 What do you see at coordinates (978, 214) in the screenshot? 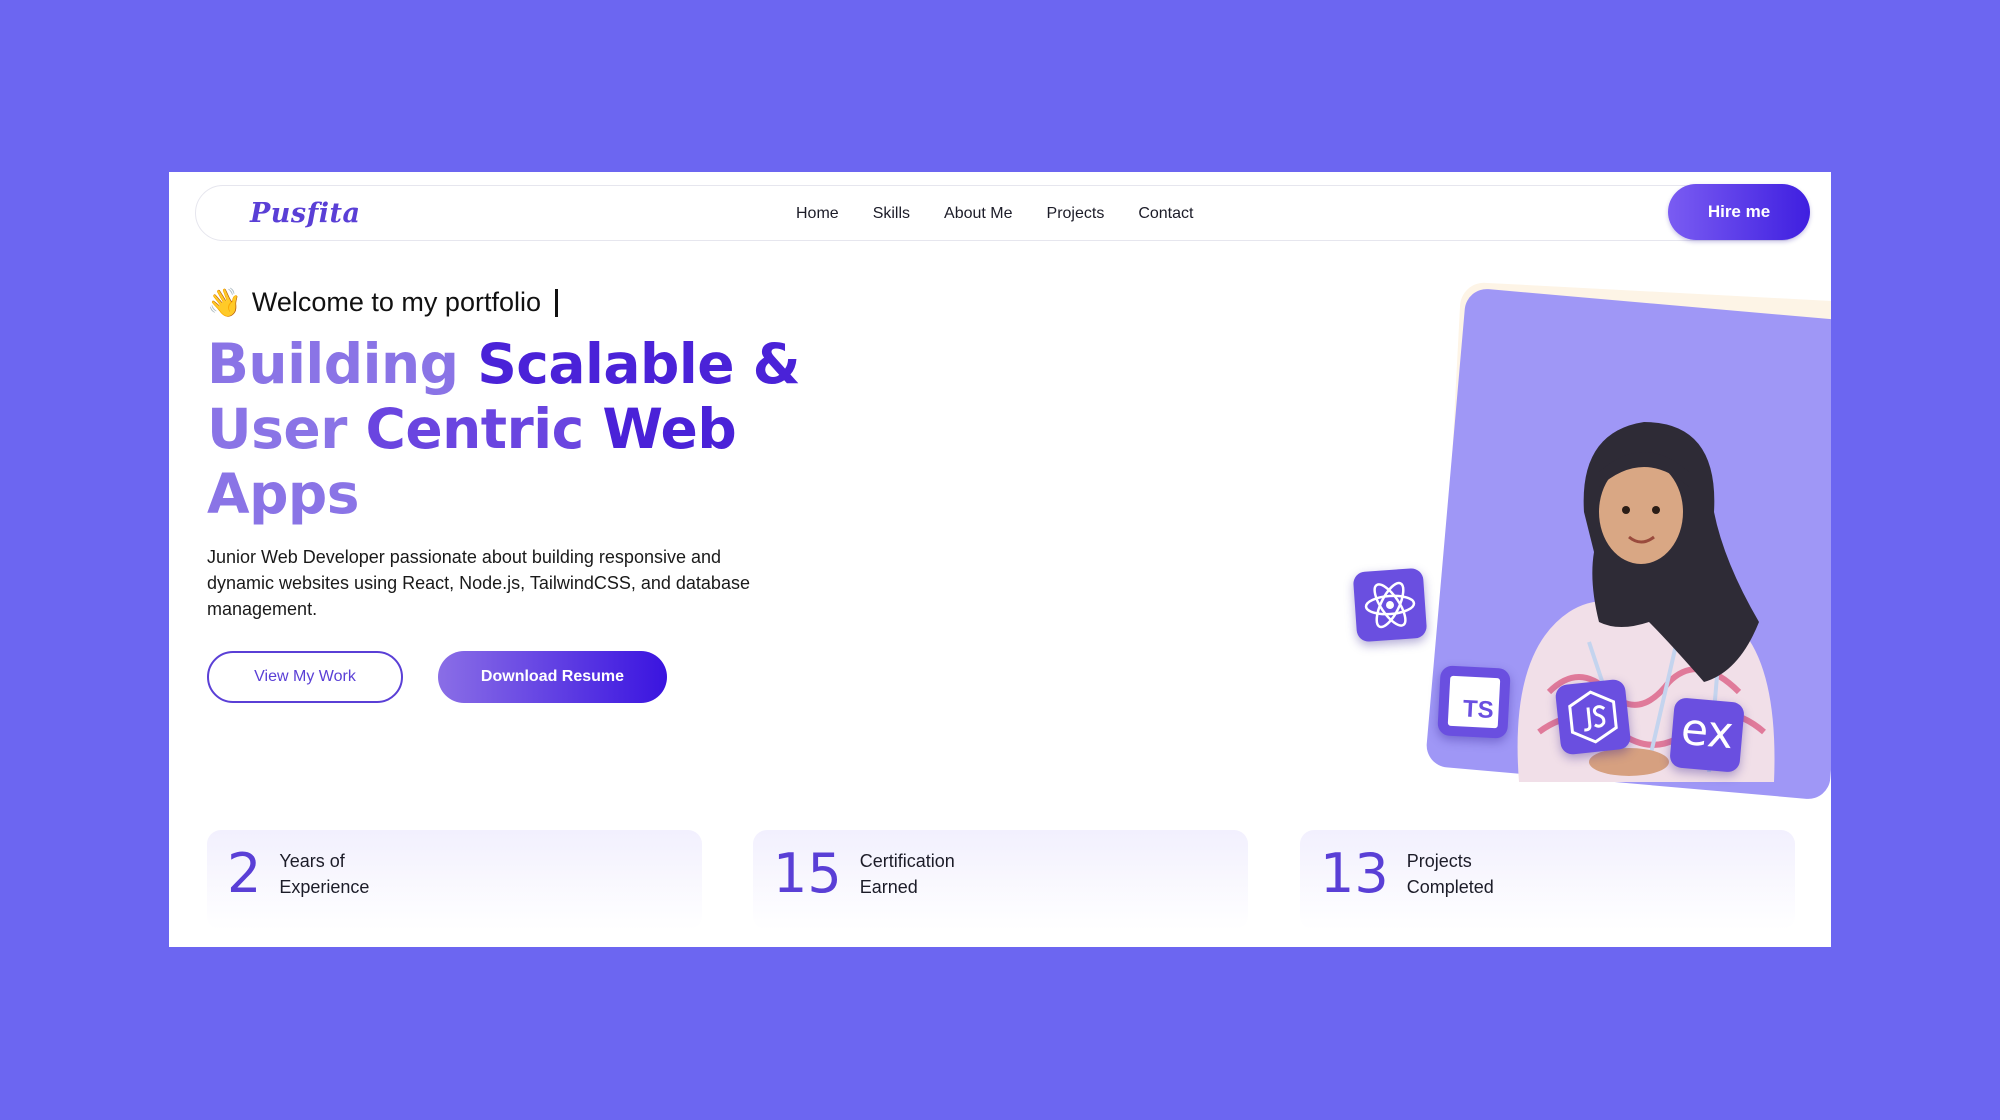
I see `nav-link-about-me: About Me` at bounding box center [978, 214].